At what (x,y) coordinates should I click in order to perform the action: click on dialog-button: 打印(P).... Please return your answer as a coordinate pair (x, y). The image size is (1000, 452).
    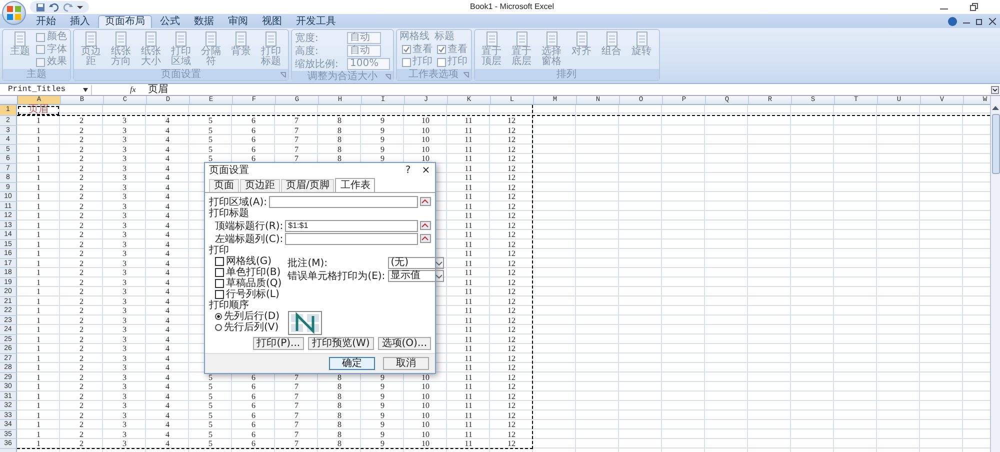
    Looking at the image, I should click on (278, 343).